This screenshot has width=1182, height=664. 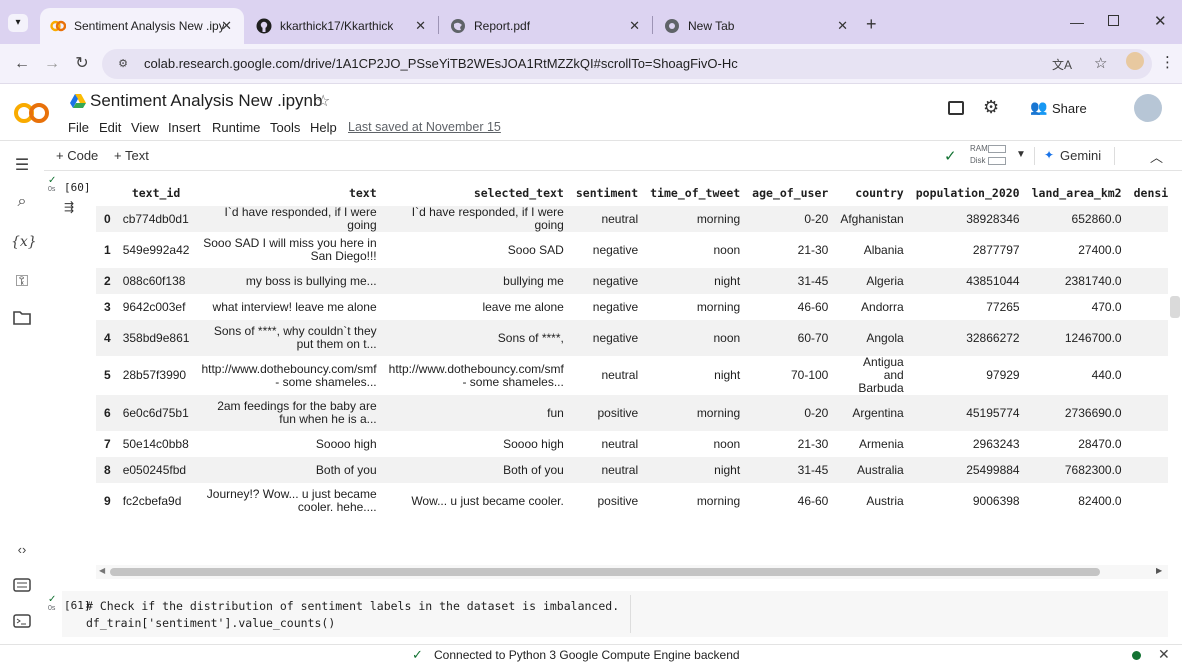 What do you see at coordinates (1175, 307) in the screenshot?
I see `vertical-scrollbar-thumb` at bounding box center [1175, 307].